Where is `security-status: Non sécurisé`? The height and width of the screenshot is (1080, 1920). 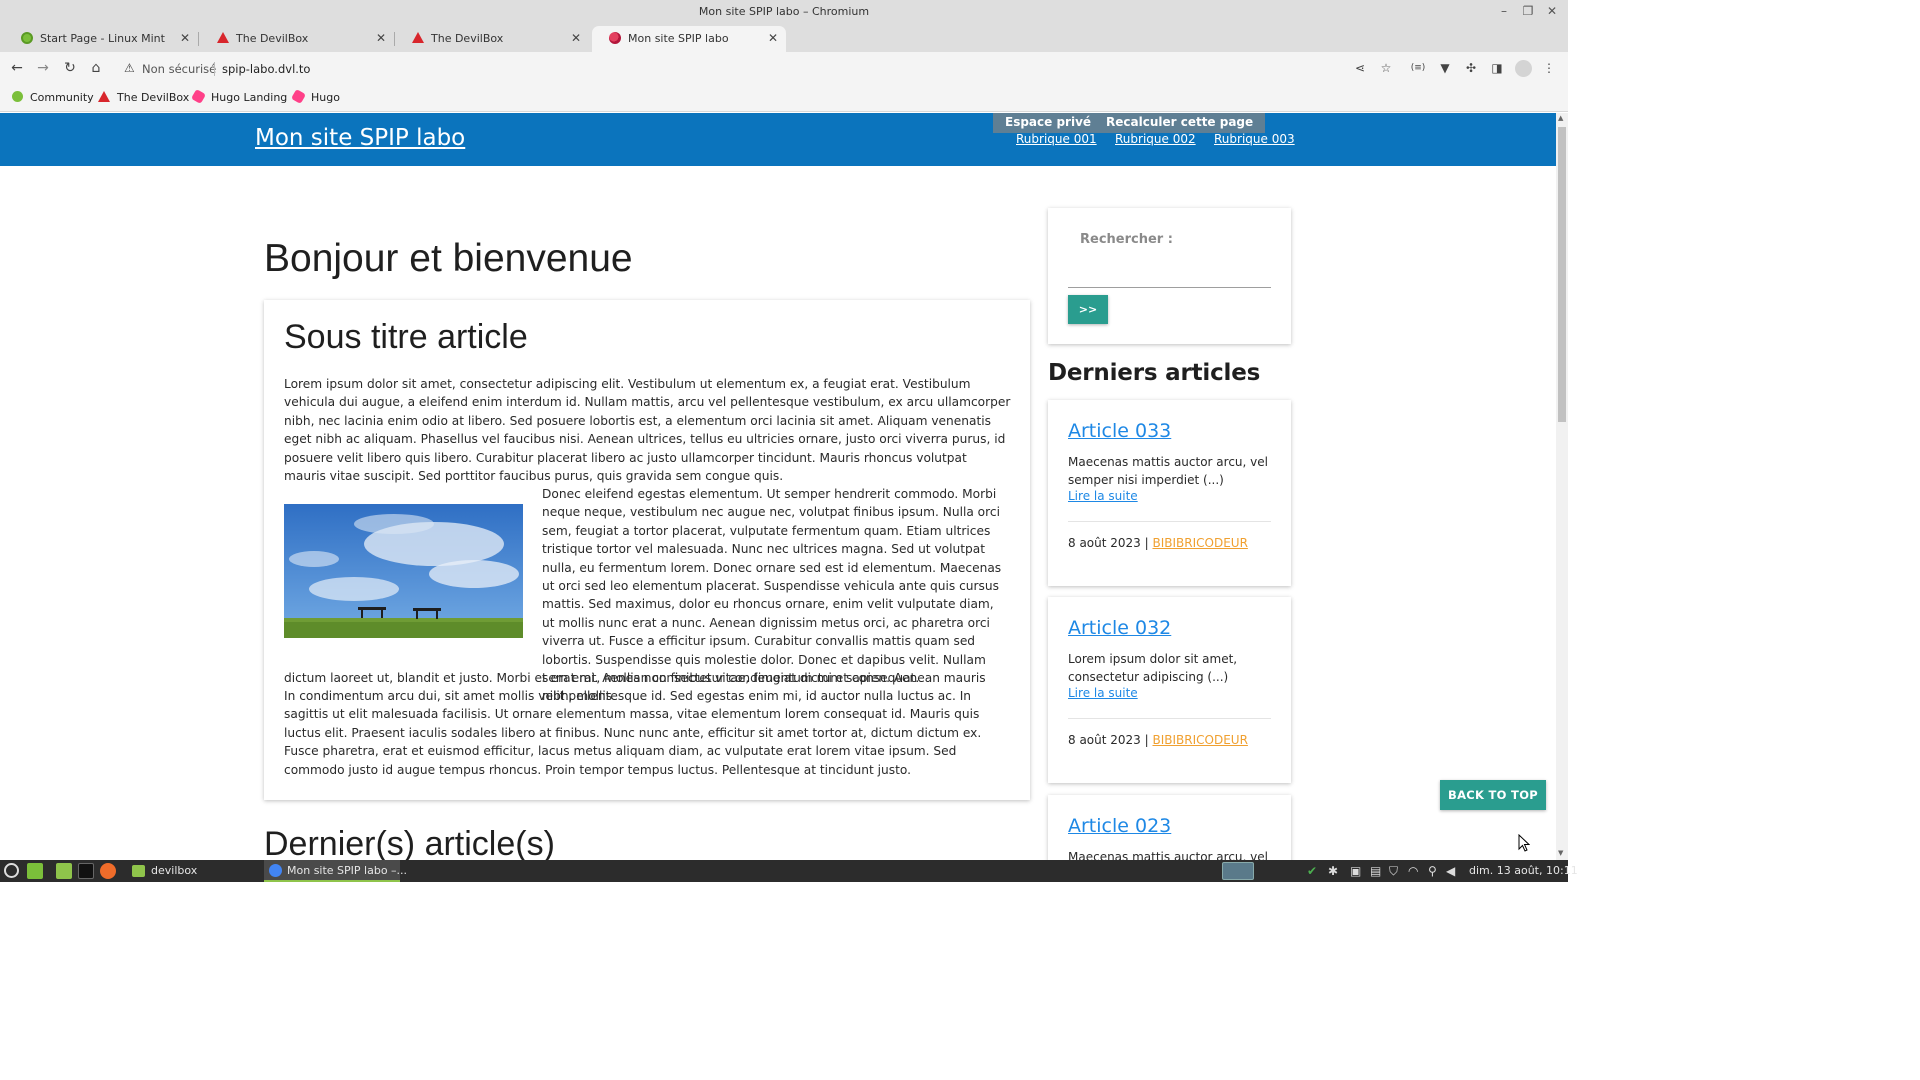
security-status: Non sécurisé is located at coordinates (179, 69).